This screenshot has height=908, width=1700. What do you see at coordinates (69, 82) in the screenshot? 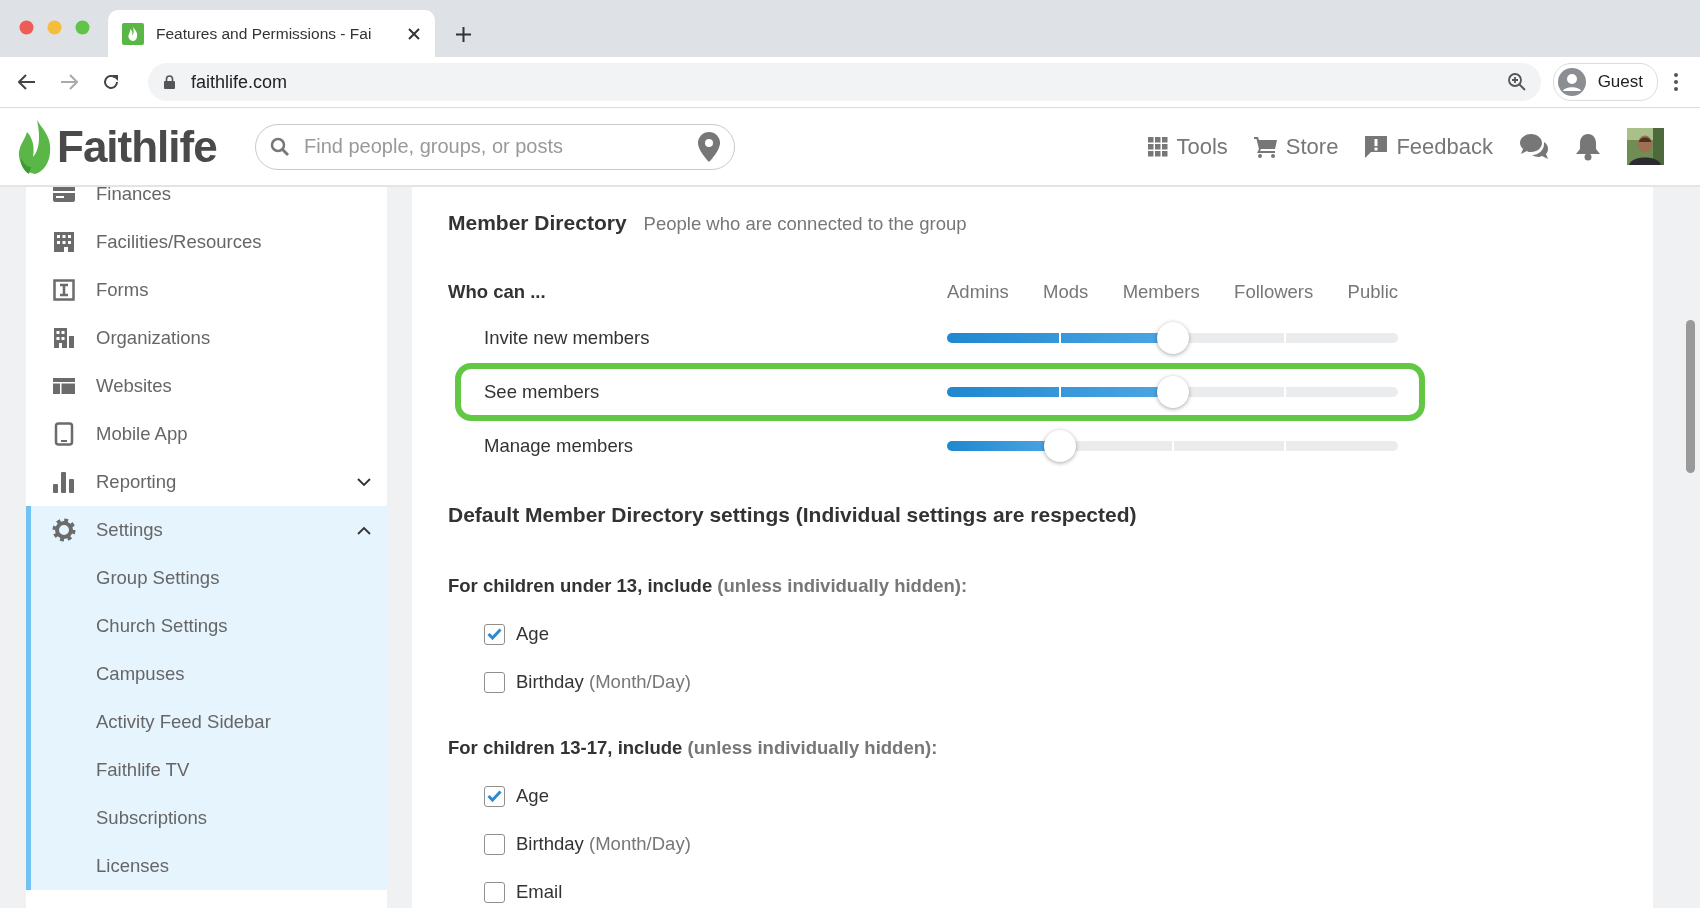
I see `forward-icon` at bounding box center [69, 82].